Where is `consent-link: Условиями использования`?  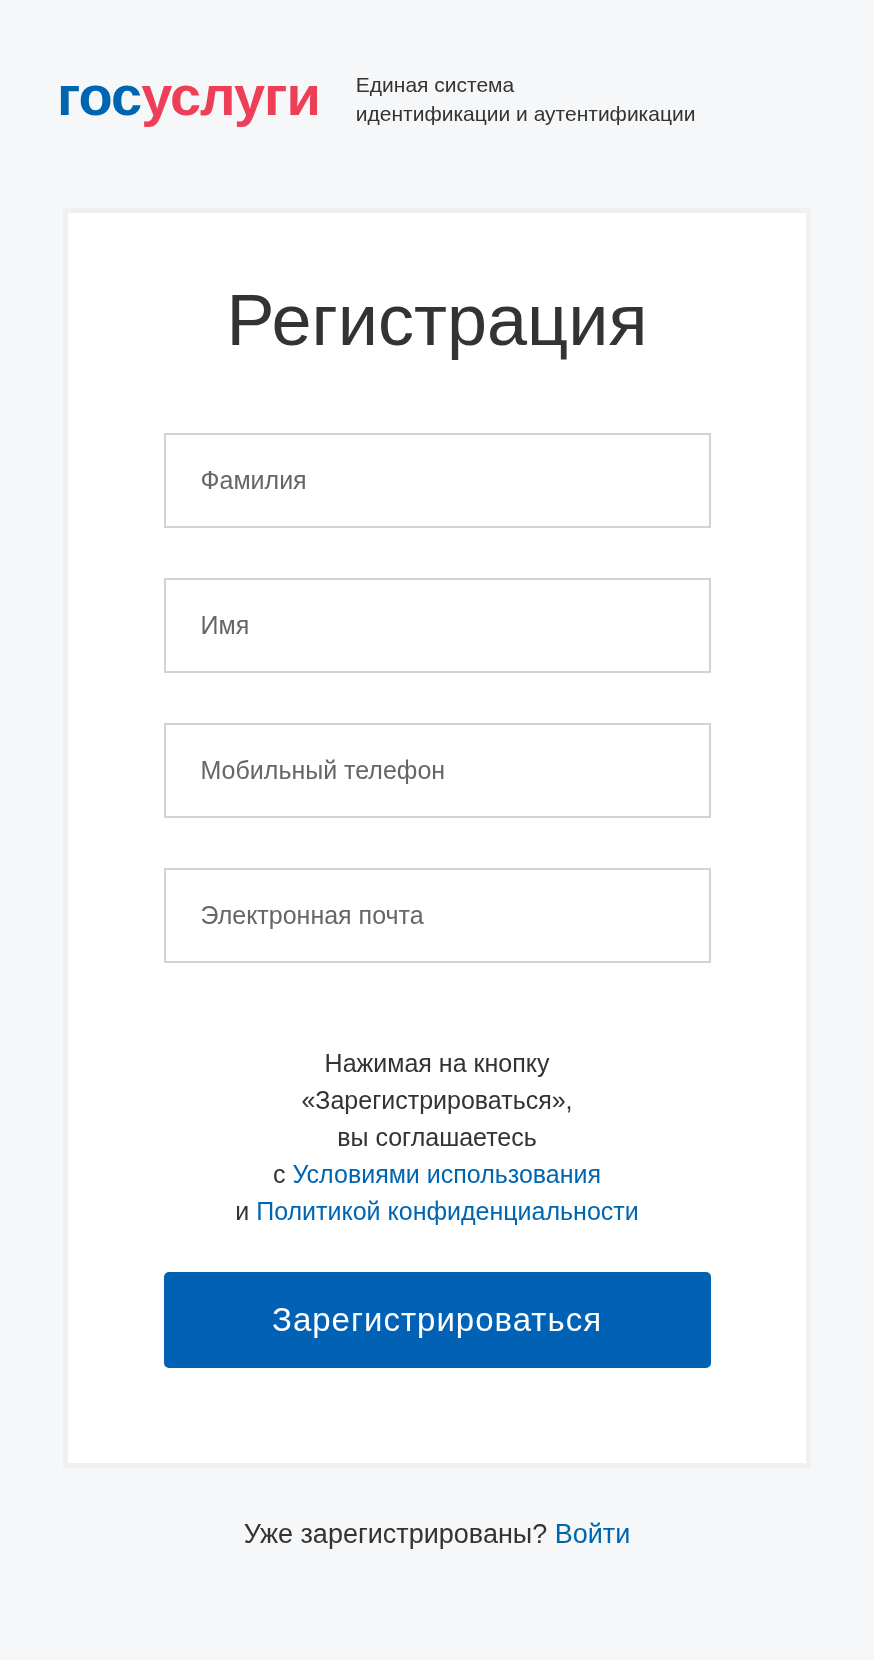 consent-link: Условиями использования is located at coordinates (447, 1174).